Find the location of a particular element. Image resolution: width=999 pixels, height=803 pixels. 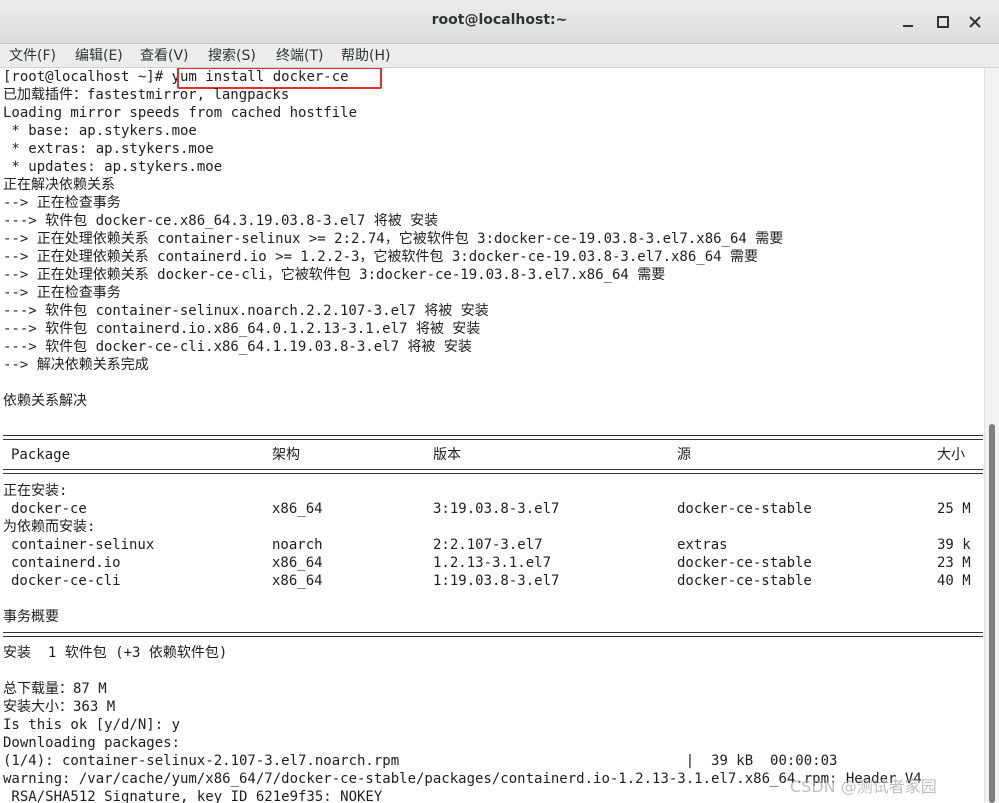

watermark: CSDN @测试者家园 is located at coordinates (863, 786).